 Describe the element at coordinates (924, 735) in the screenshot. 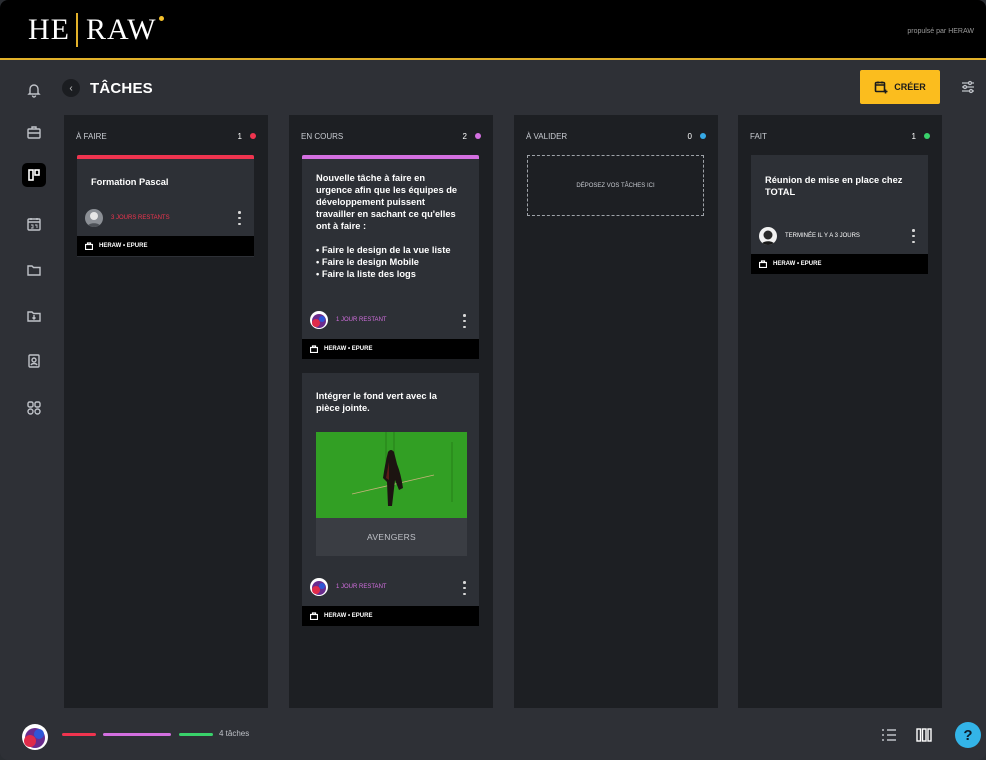

I see `kanban-view-icon` at that location.